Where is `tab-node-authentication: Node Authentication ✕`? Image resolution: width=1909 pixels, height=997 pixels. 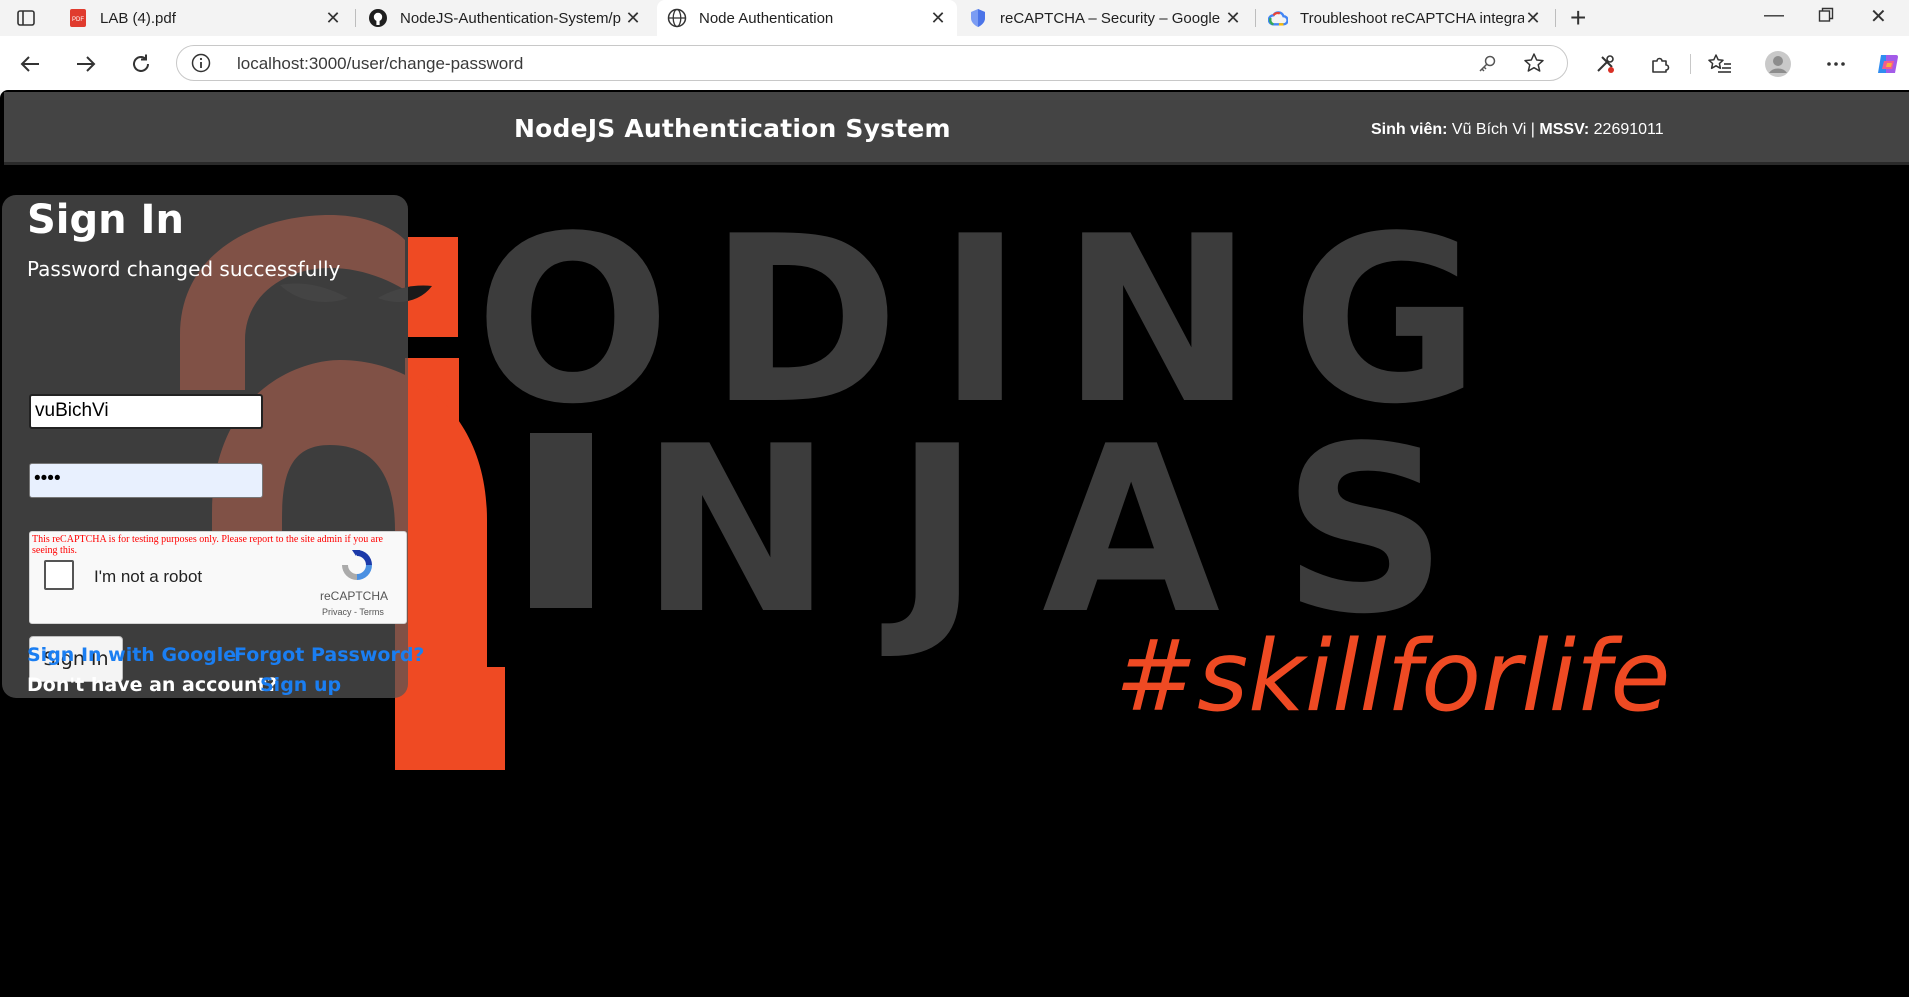 tab-node-authentication: Node Authentication ✕ is located at coordinates (807, 18).